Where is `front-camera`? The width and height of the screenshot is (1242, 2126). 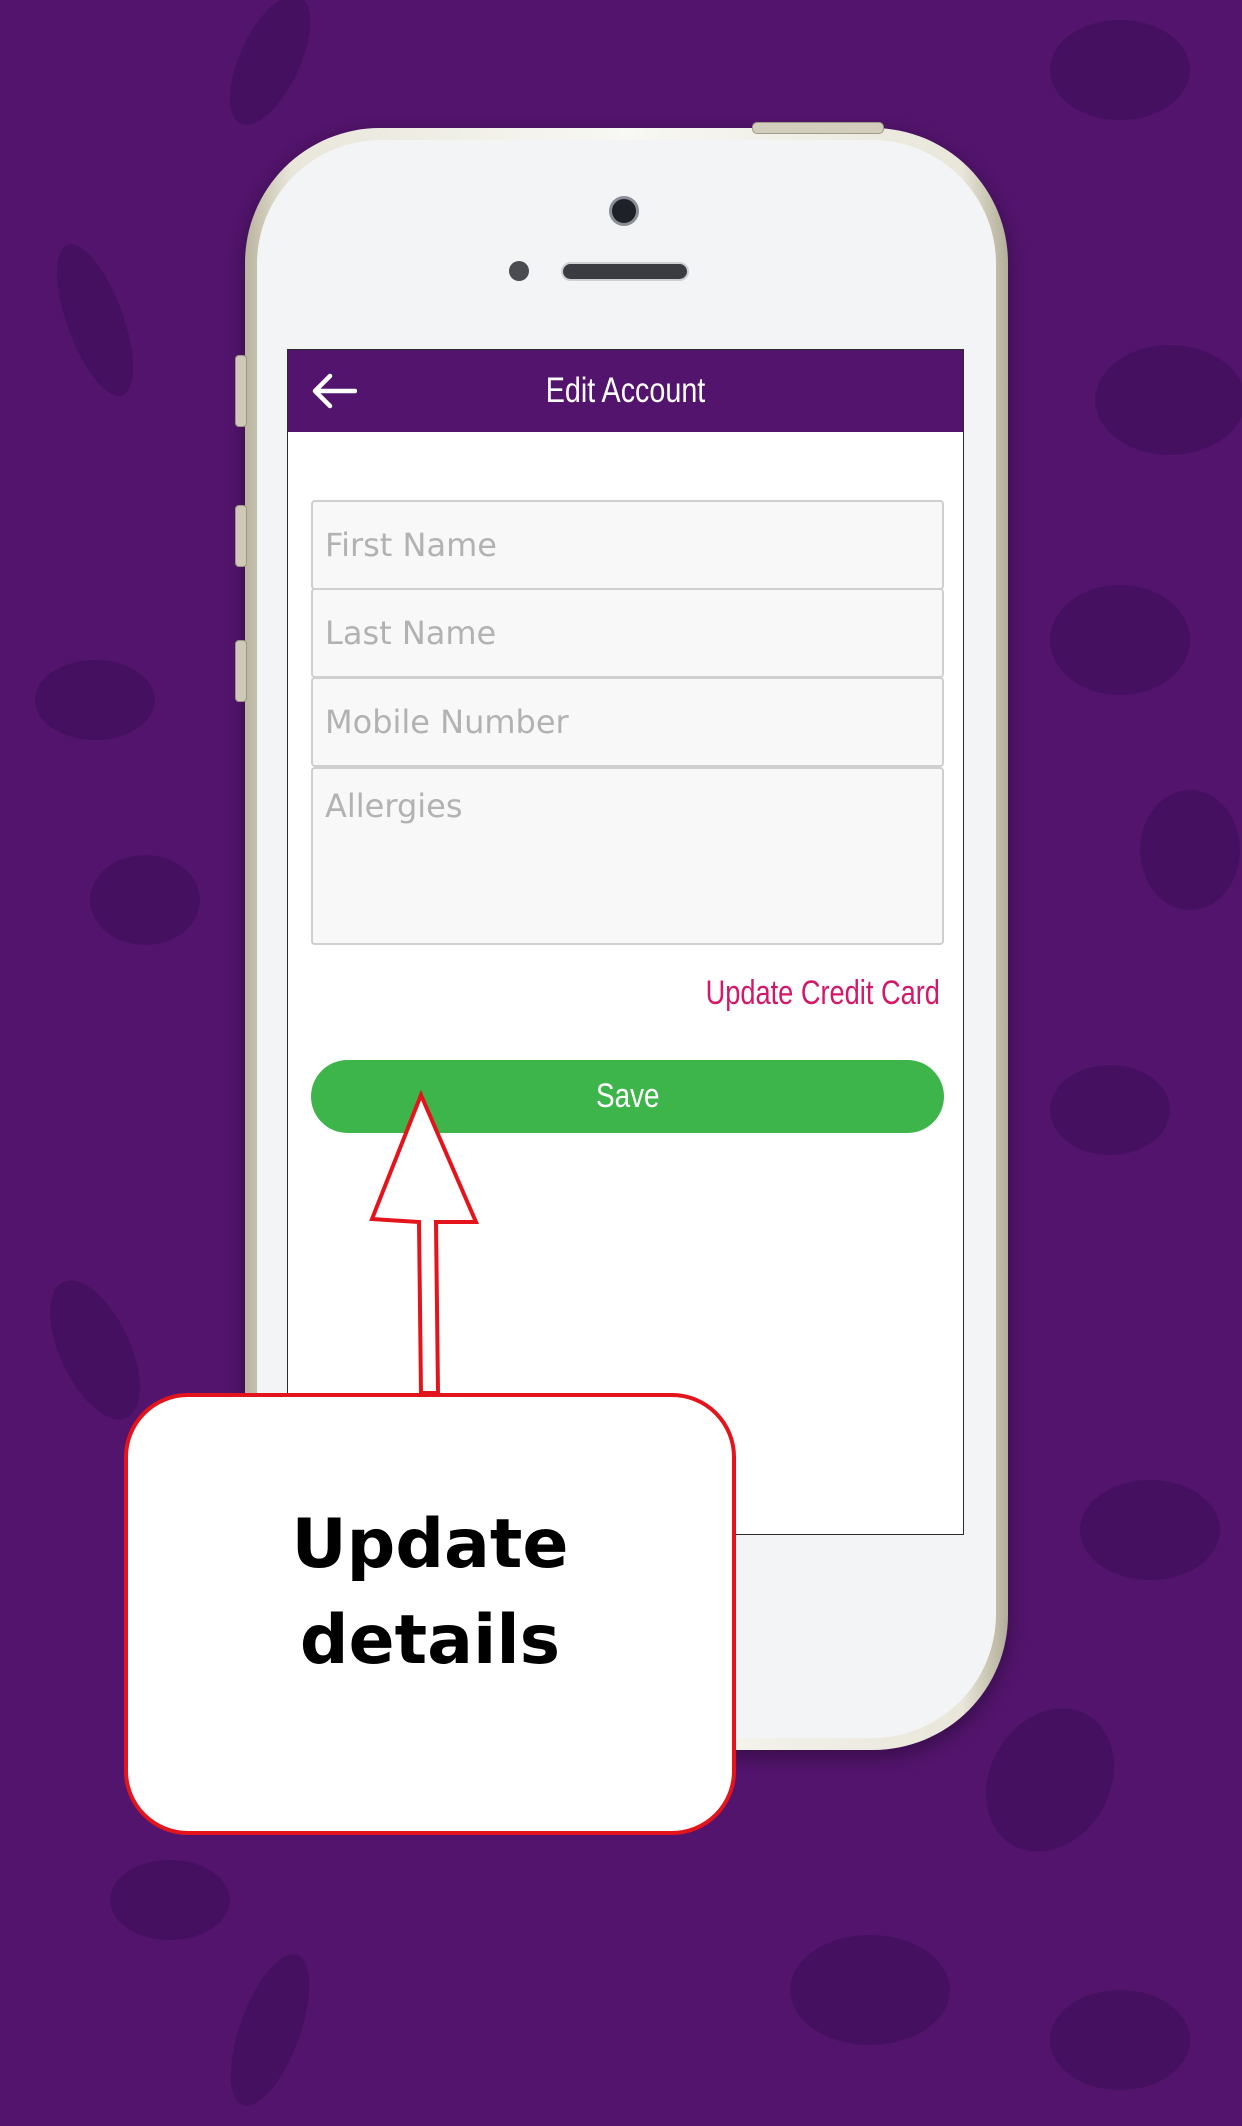
front-camera is located at coordinates (624, 211).